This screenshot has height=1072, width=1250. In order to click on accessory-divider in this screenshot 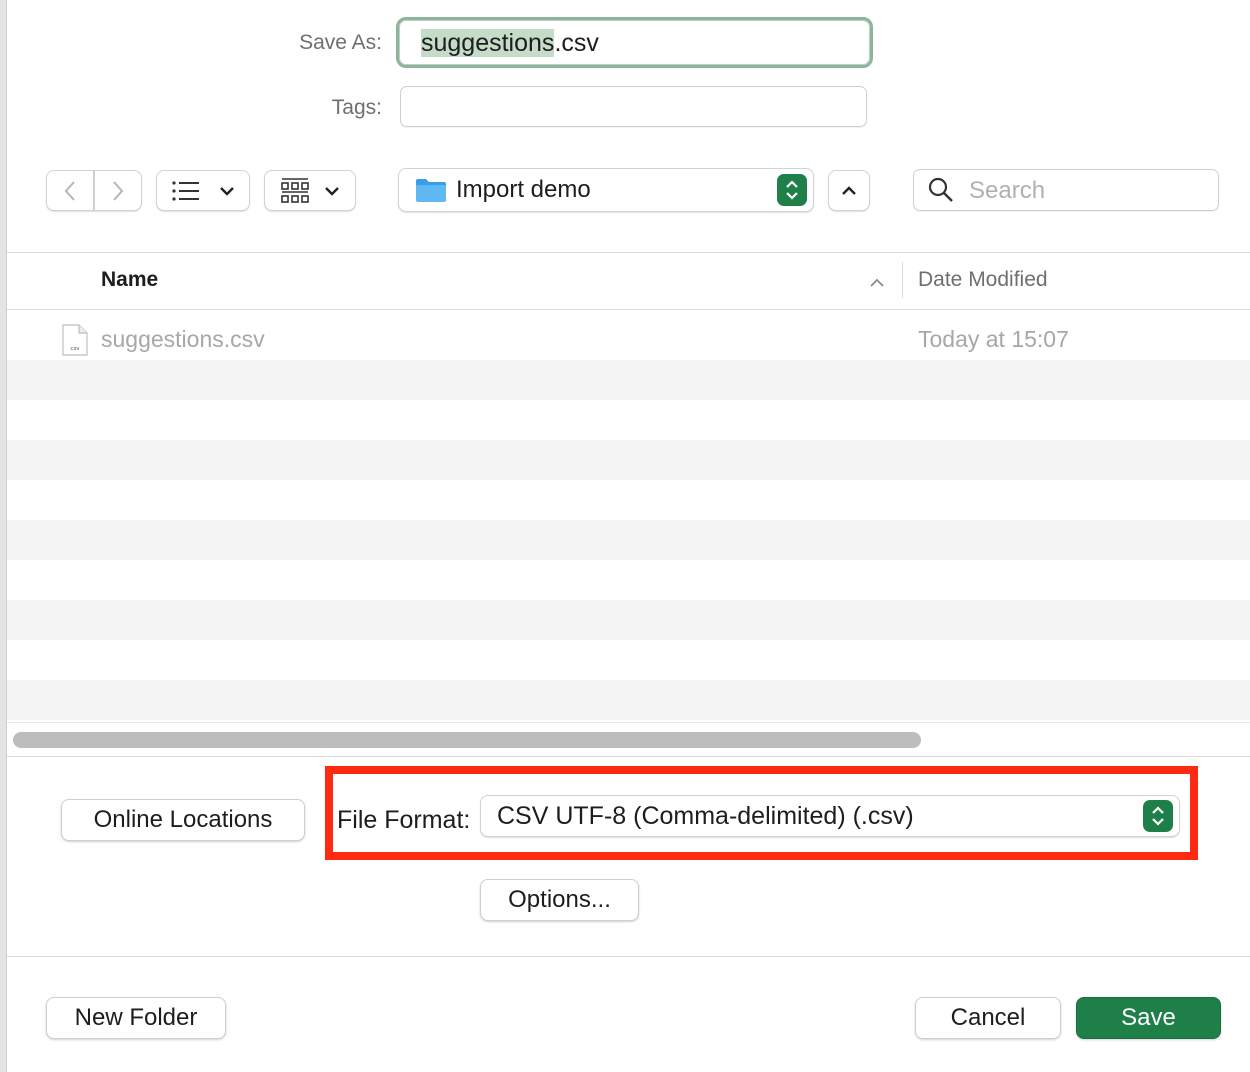, I will do `click(628, 756)`.